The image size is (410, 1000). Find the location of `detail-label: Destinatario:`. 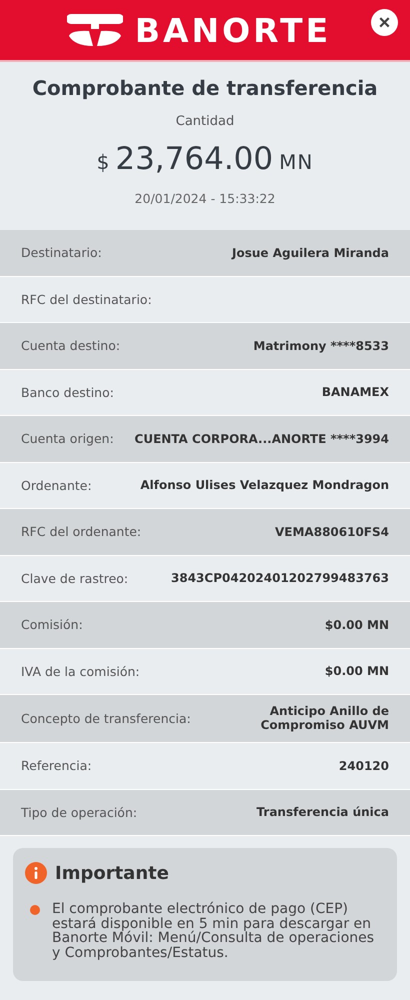

detail-label: Destinatario: is located at coordinates (61, 252).